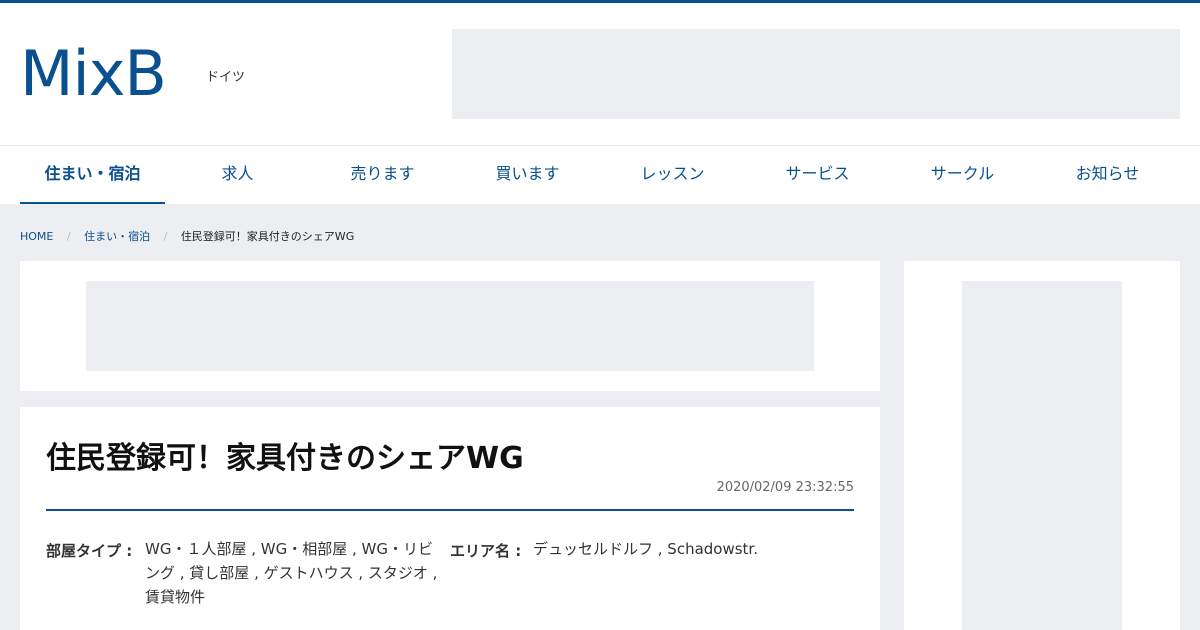  I want to click on region-label: ドイツ, so click(225, 75).